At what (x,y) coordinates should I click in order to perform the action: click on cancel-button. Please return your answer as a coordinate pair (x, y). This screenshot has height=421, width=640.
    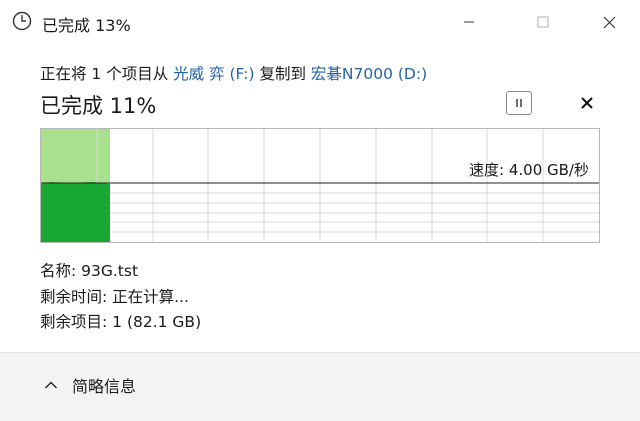
    Looking at the image, I should click on (587, 103).